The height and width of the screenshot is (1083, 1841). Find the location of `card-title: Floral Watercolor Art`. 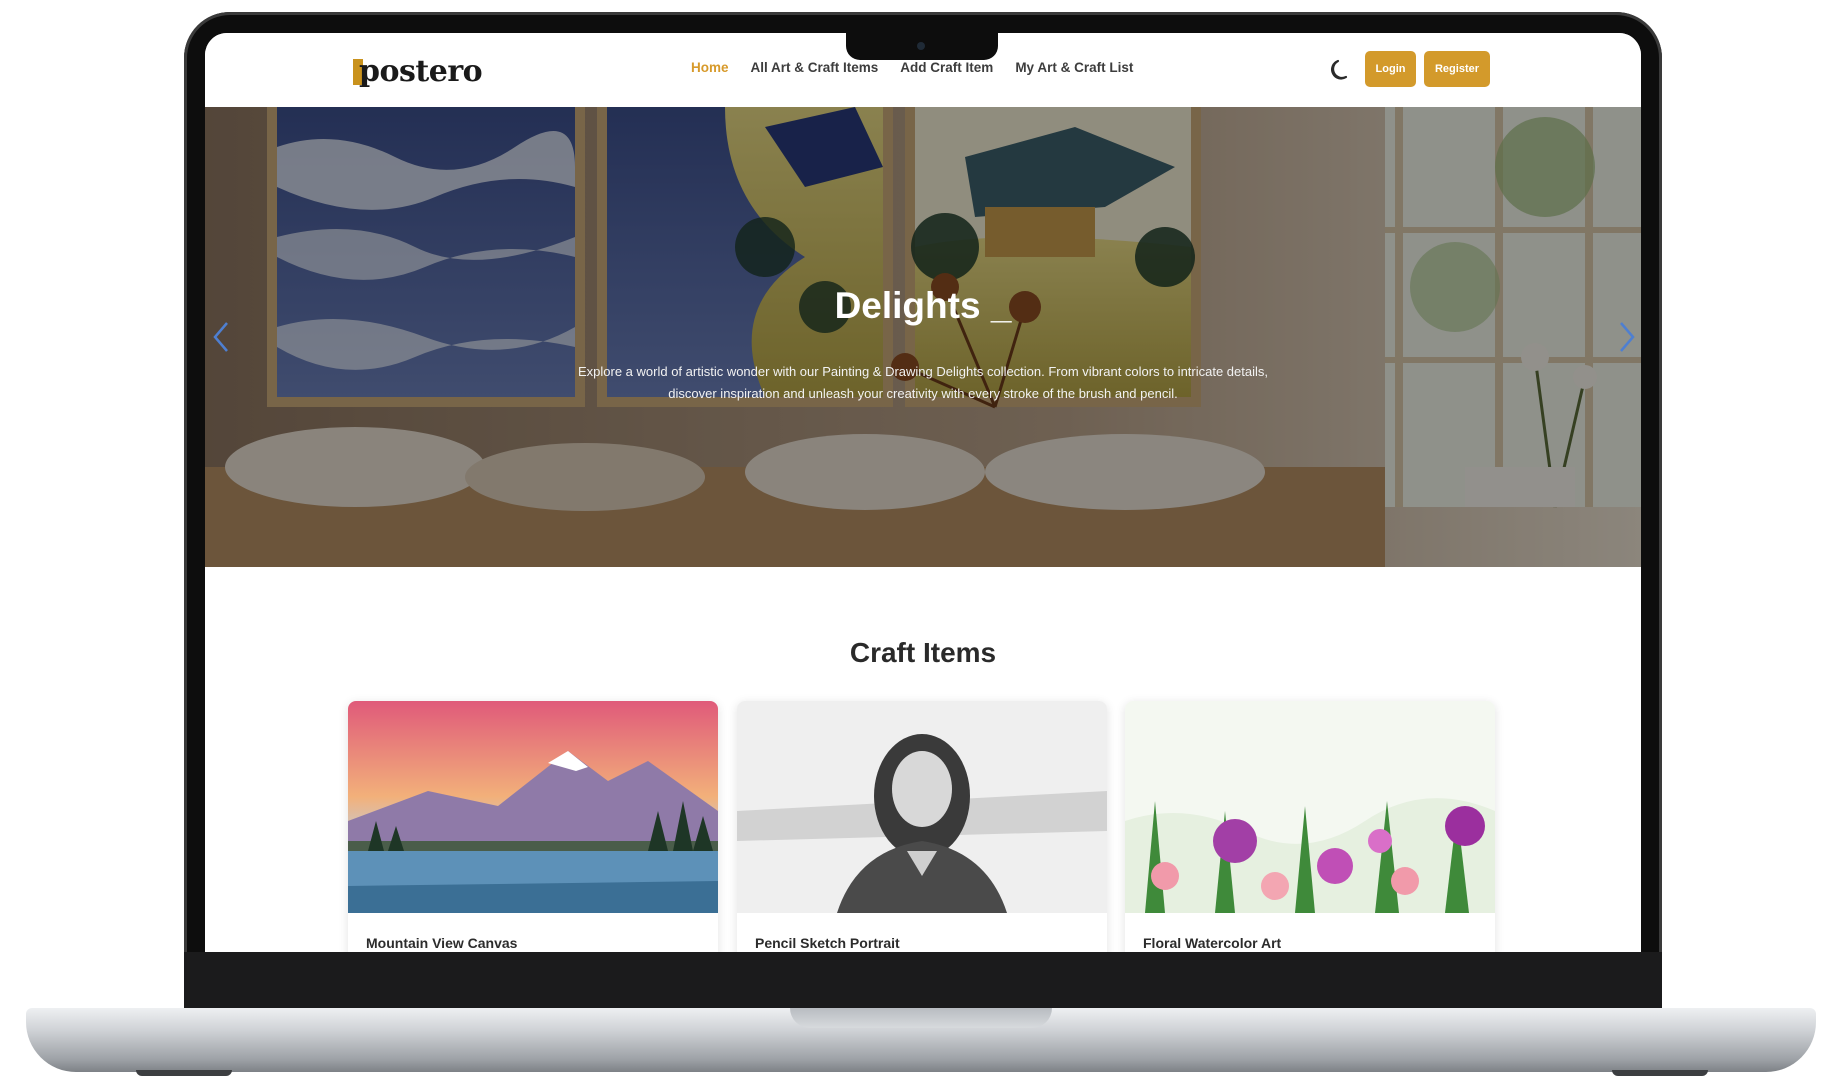

card-title: Floral Watercolor Art is located at coordinates (1212, 943).